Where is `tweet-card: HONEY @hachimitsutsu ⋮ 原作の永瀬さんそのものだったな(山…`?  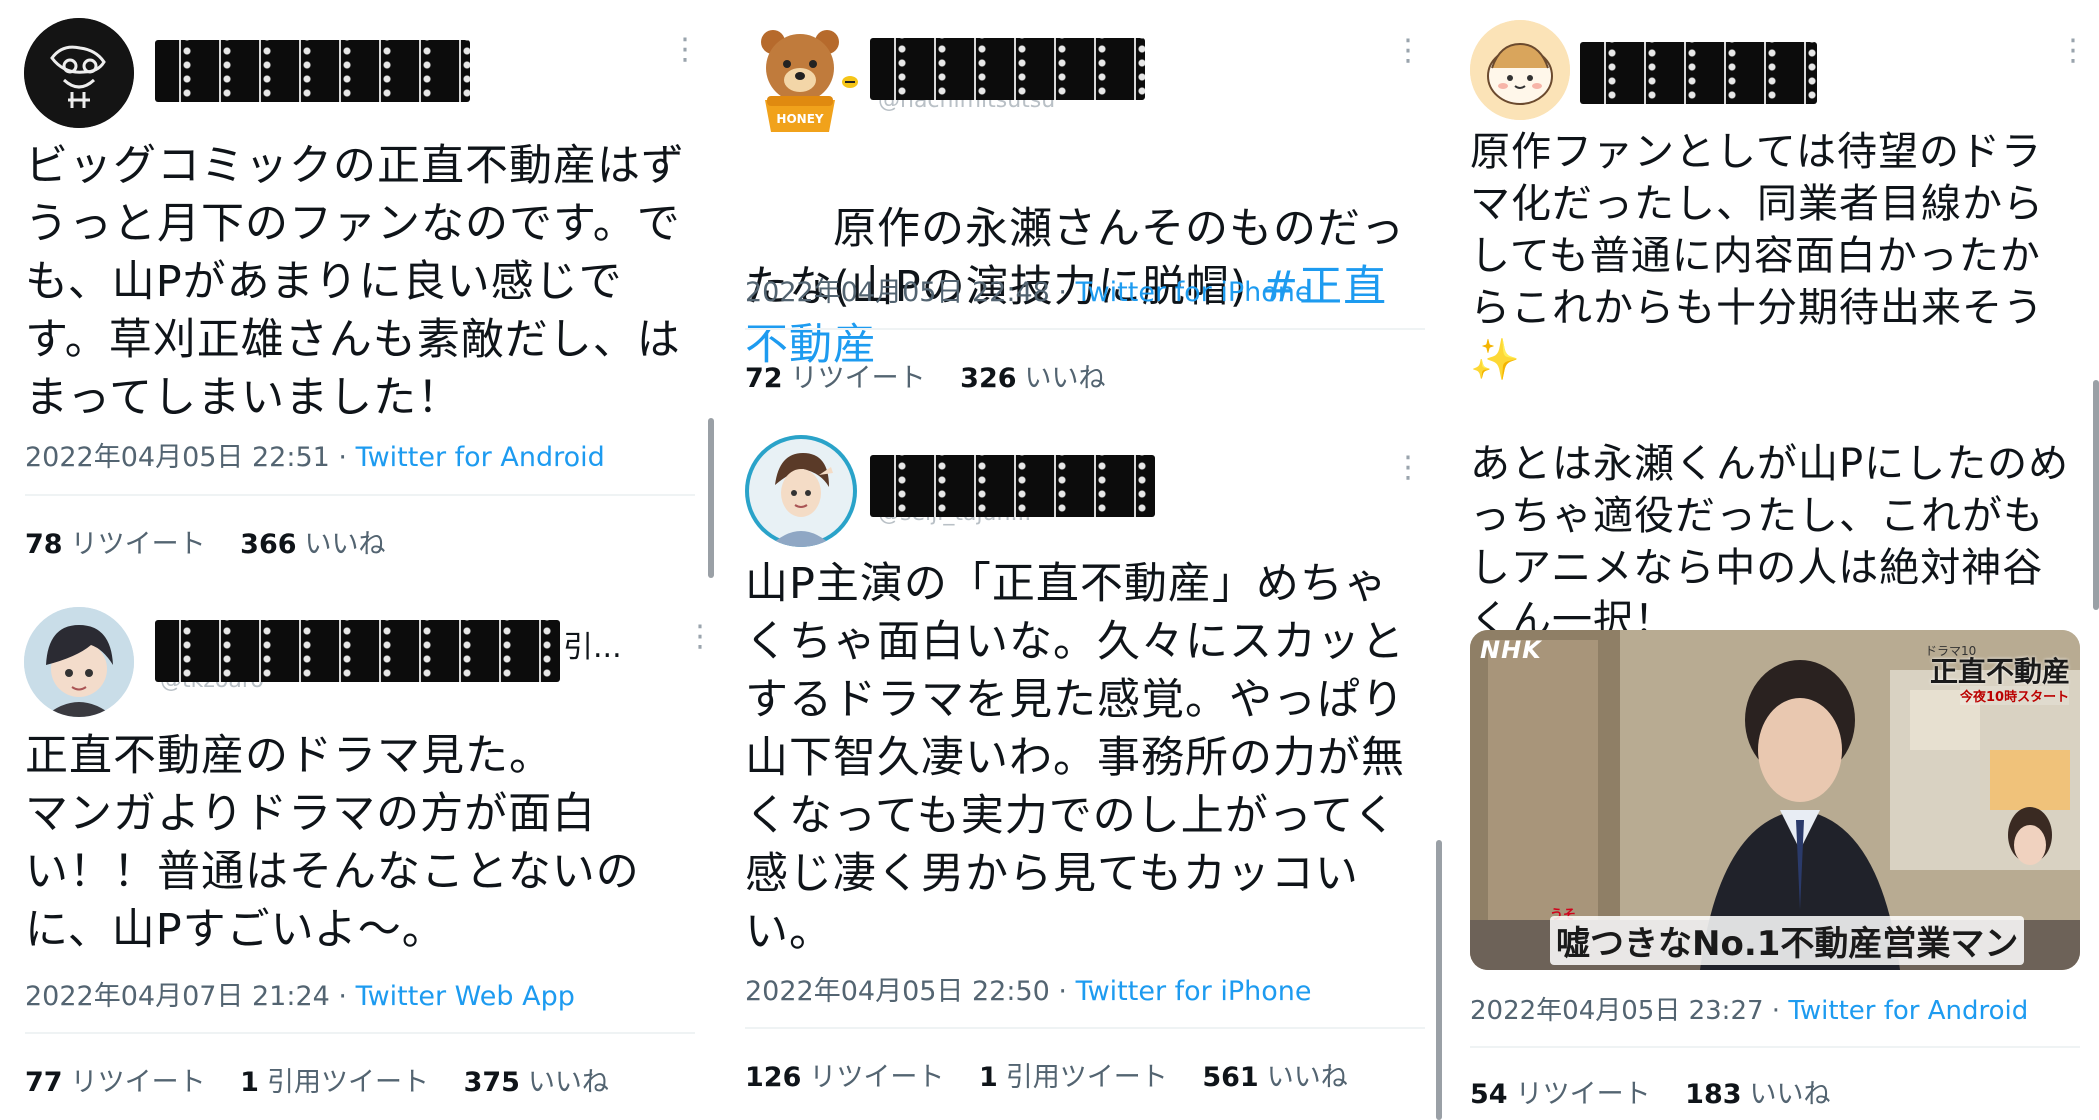 tweet-card: HONEY @hachimitsutsu ⋮ 原作の永瀬さんそのものだったな(山… is located at coordinates (1075, 207).